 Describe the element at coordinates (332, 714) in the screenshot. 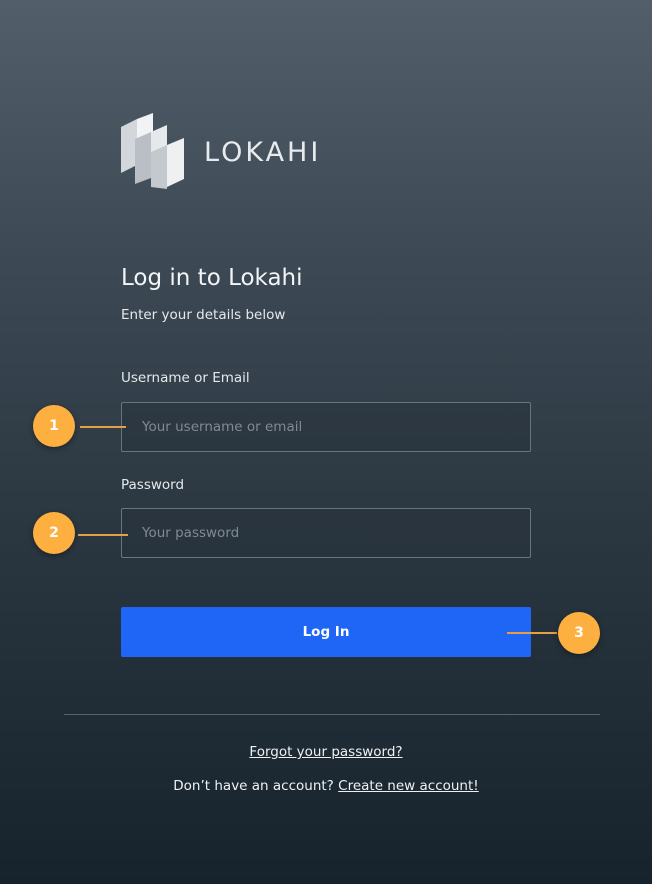

I see `divider` at that location.